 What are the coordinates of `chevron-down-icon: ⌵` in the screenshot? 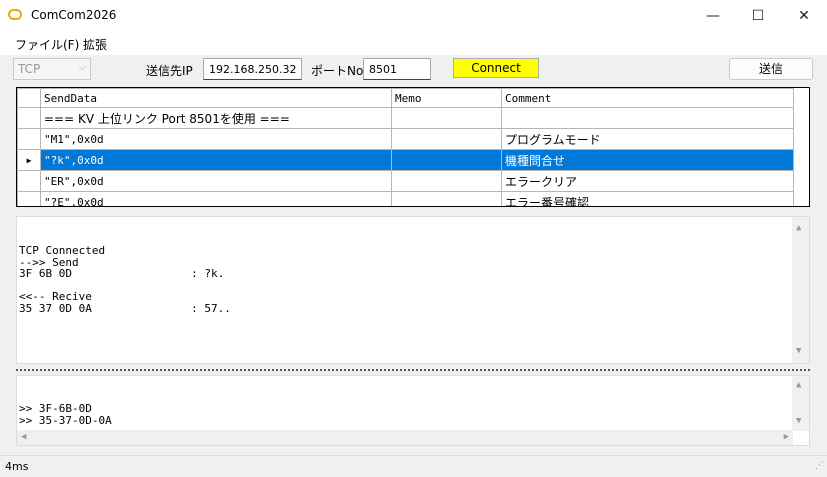 It's located at (82, 67).